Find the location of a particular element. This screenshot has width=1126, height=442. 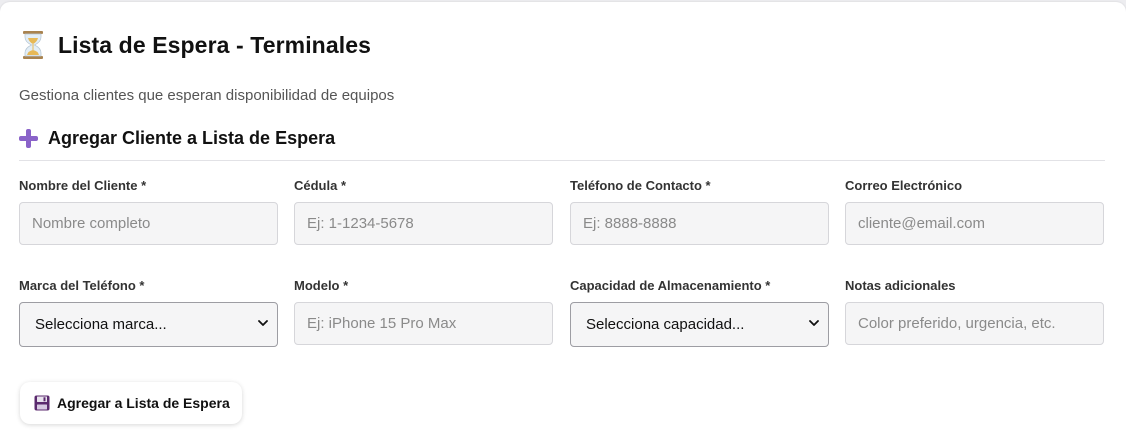

floppy-disk-icon is located at coordinates (42, 403).